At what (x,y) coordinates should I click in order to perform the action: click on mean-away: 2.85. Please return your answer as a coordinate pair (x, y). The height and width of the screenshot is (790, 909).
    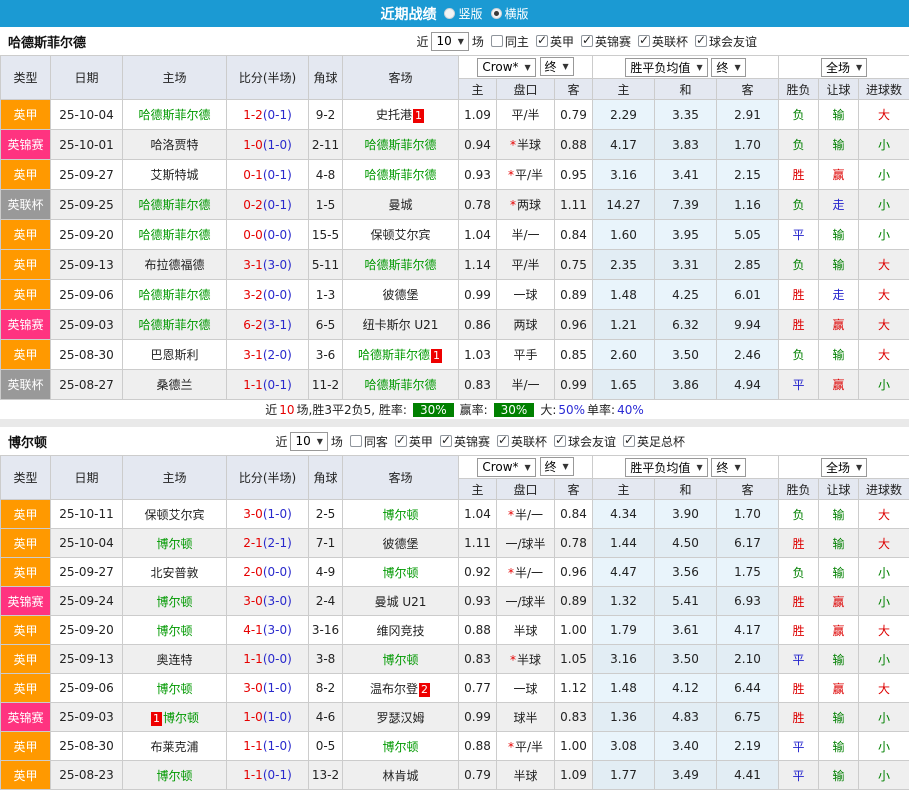
    Looking at the image, I should click on (748, 265).